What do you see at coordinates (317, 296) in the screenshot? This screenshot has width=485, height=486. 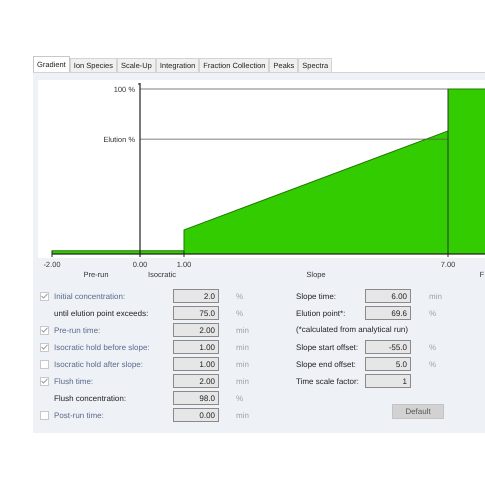 I see `field-label: Slope time:` at bounding box center [317, 296].